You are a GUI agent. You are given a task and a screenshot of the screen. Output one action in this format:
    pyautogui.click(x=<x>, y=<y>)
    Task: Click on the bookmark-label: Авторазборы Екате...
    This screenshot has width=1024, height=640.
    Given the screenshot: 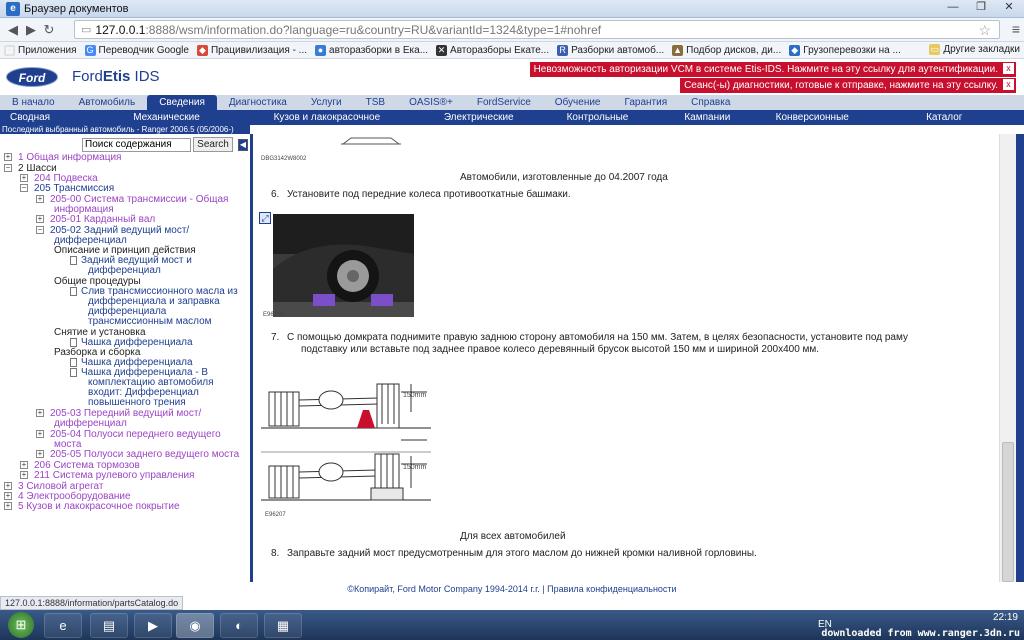 What is the action you would take?
    pyautogui.click(x=500, y=50)
    